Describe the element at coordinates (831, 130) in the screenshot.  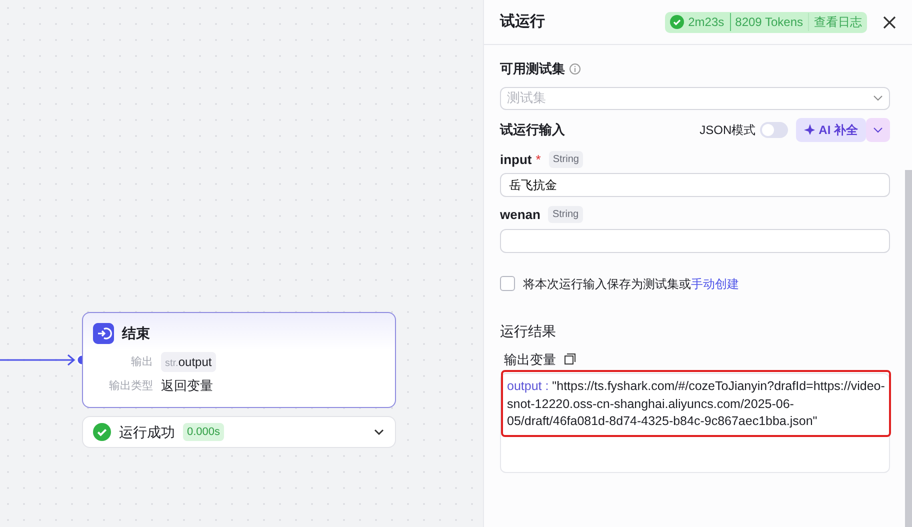
I see `ai-complete-button: AI 补全` at that location.